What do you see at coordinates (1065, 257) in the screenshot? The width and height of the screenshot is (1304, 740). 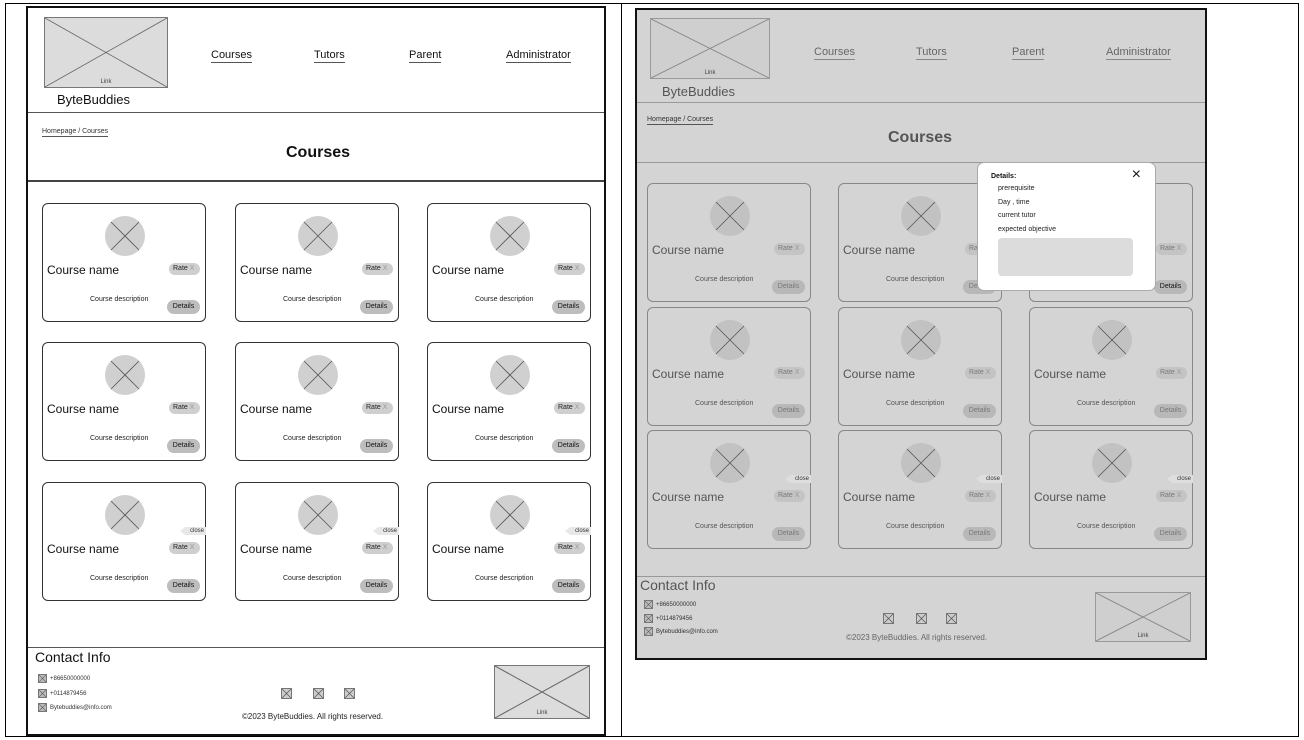 I see `modal-content-box` at bounding box center [1065, 257].